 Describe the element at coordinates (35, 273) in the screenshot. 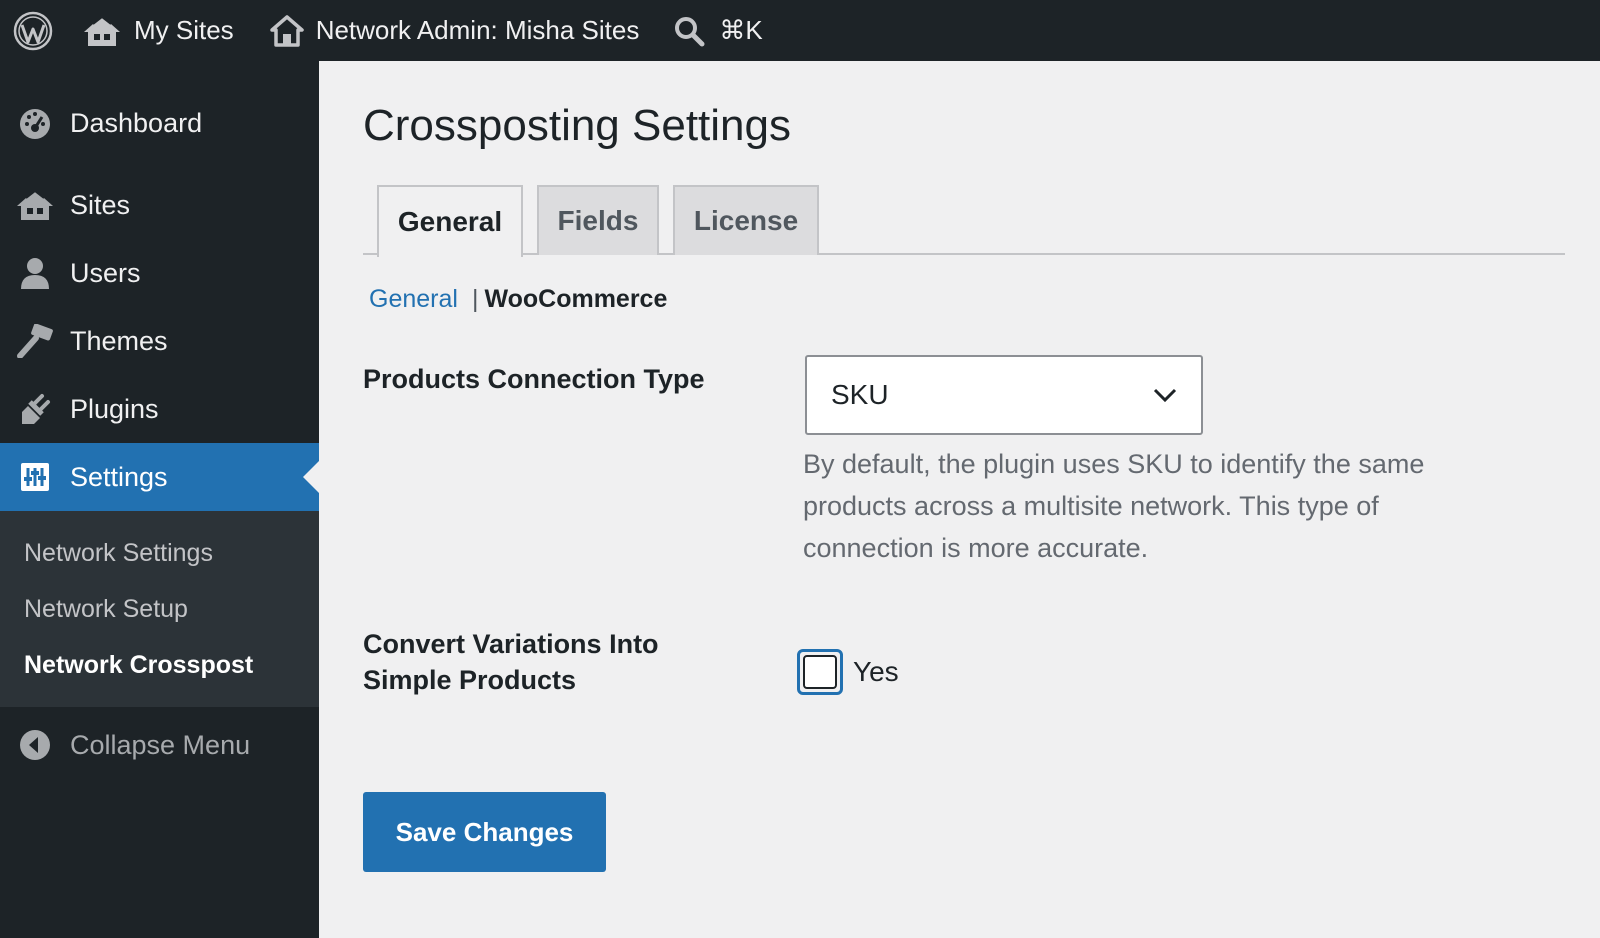

I see `users-icon` at that location.